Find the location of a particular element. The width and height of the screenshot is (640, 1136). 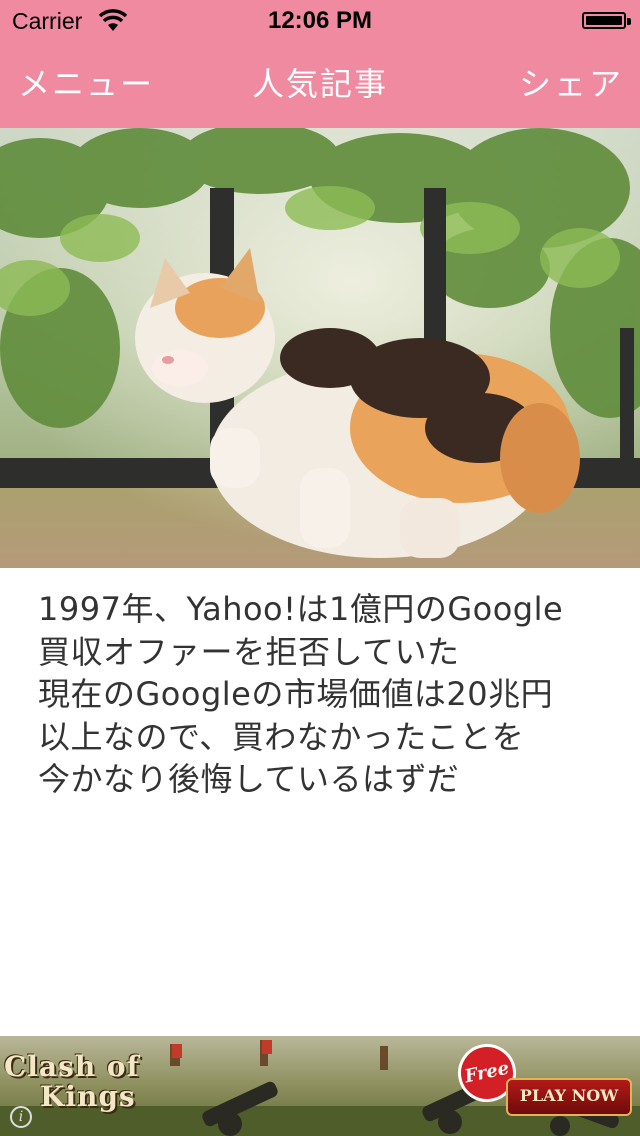

navigation-bar: メニュー 人気記事 シェア is located at coordinates (320, 84).